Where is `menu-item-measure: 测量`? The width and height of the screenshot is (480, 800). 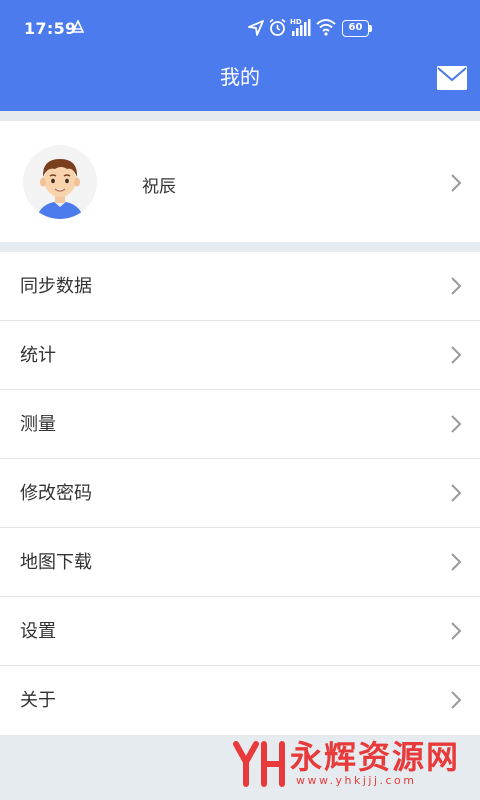
menu-item-measure: 测量 is located at coordinates (240, 424).